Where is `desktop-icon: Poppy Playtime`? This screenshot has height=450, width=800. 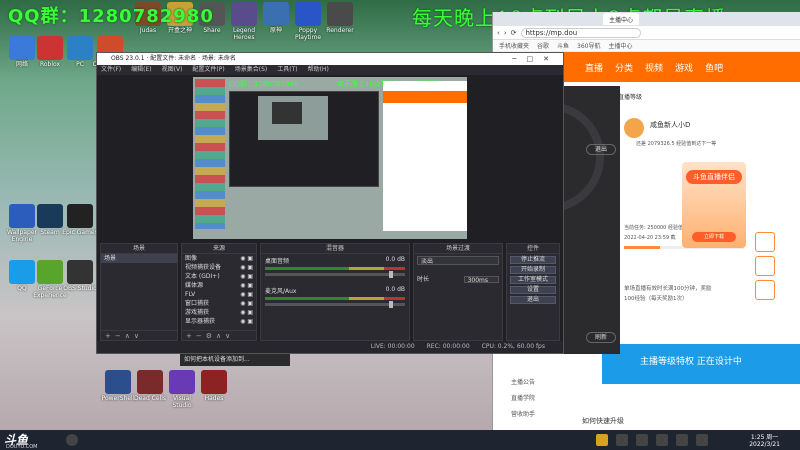 desktop-icon: Poppy Playtime is located at coordinates (308, 21).